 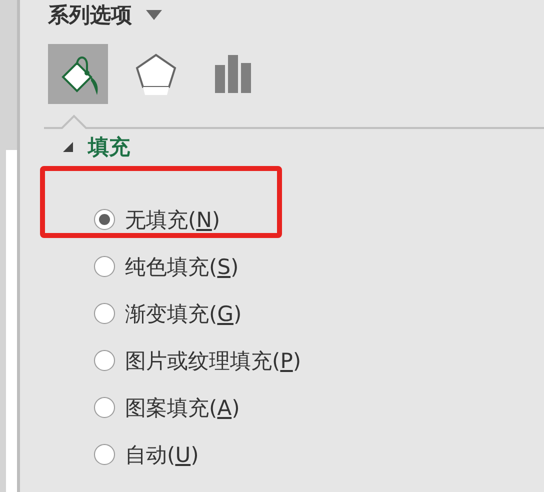 What do you see at coordinates (319, 407) in the screenshot?
I see `radio-option: 图案填充(A)` at bounding box center [319, 407].